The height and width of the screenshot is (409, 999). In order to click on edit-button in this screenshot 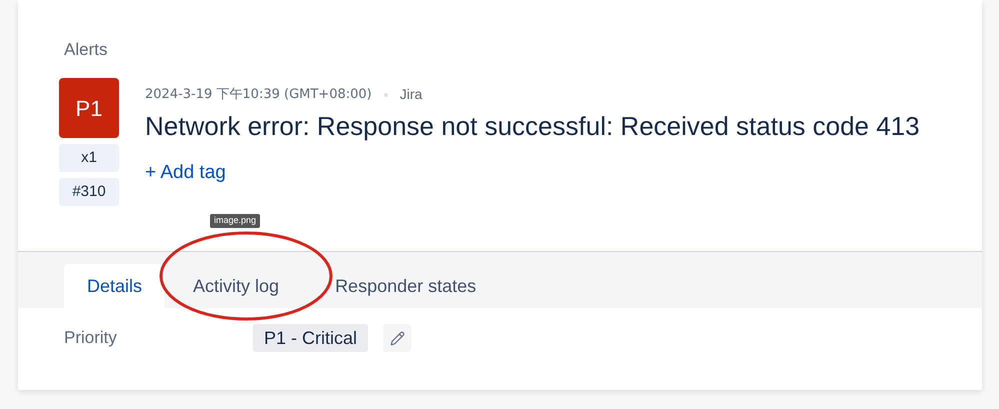, I will do `click(397, 338)`.